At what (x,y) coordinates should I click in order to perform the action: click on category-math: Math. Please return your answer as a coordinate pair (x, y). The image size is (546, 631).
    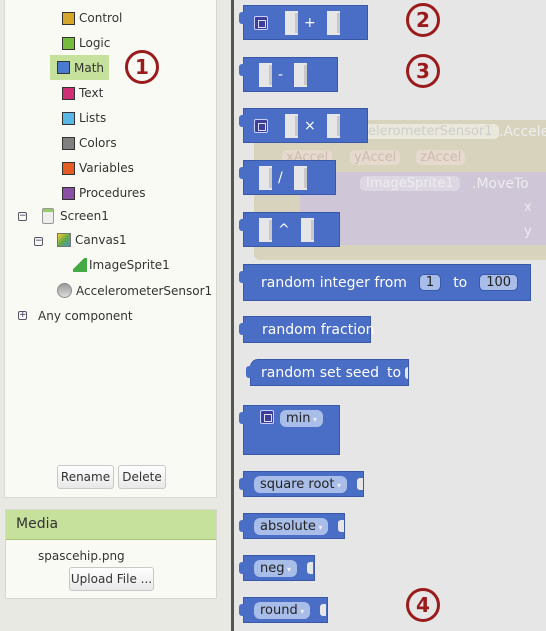
    Looking at the image, I should click on (80, 67).